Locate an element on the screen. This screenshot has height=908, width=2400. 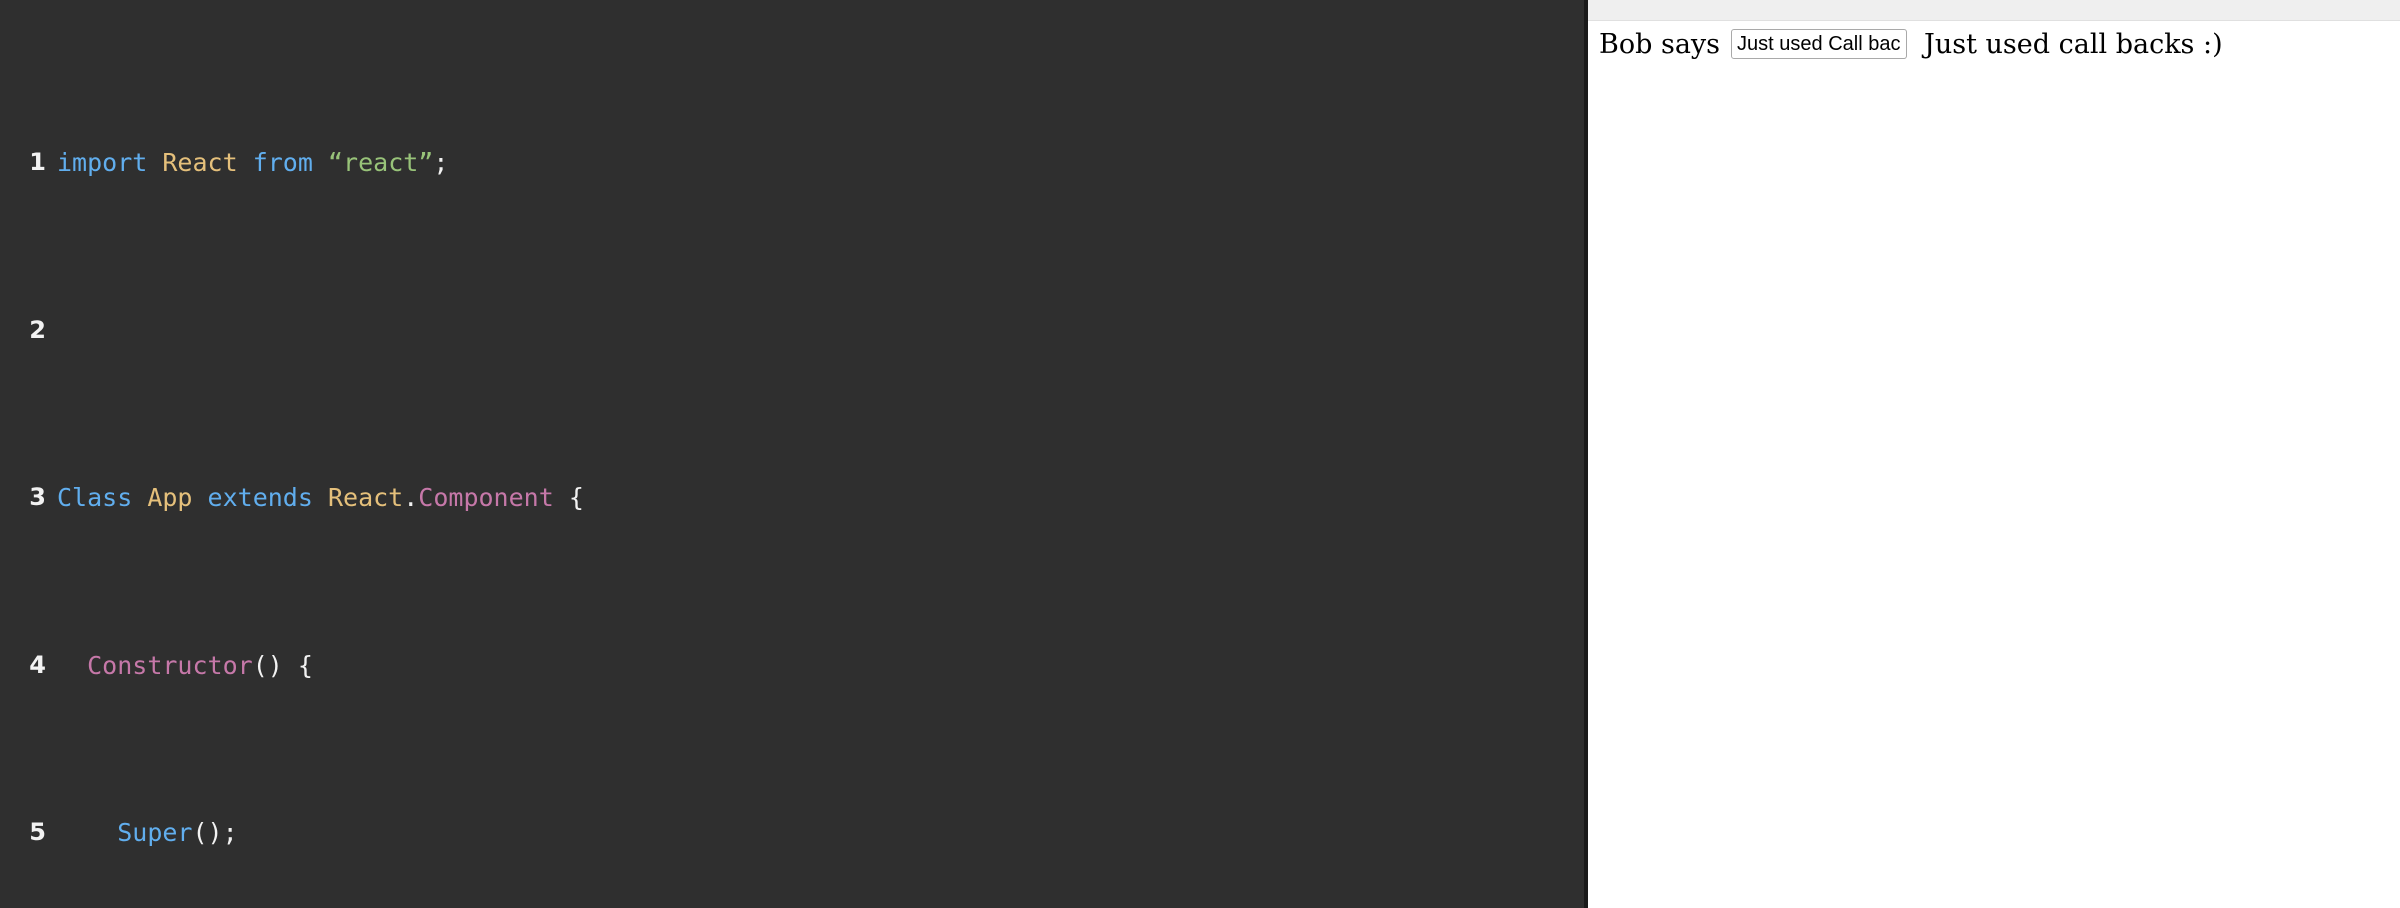
token-identifier-app: App is located at coordinates (170, 497).